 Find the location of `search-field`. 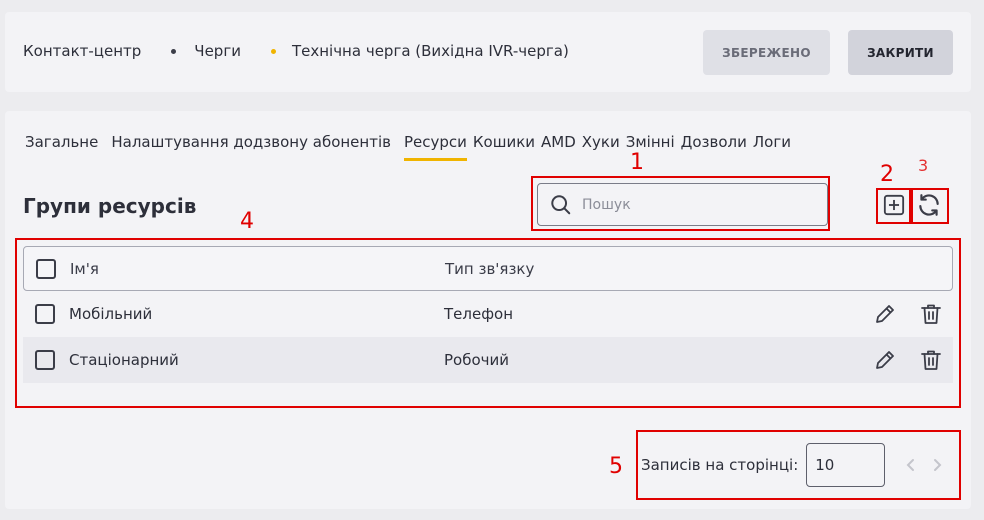

search-field is located at coordinates (682, 204).